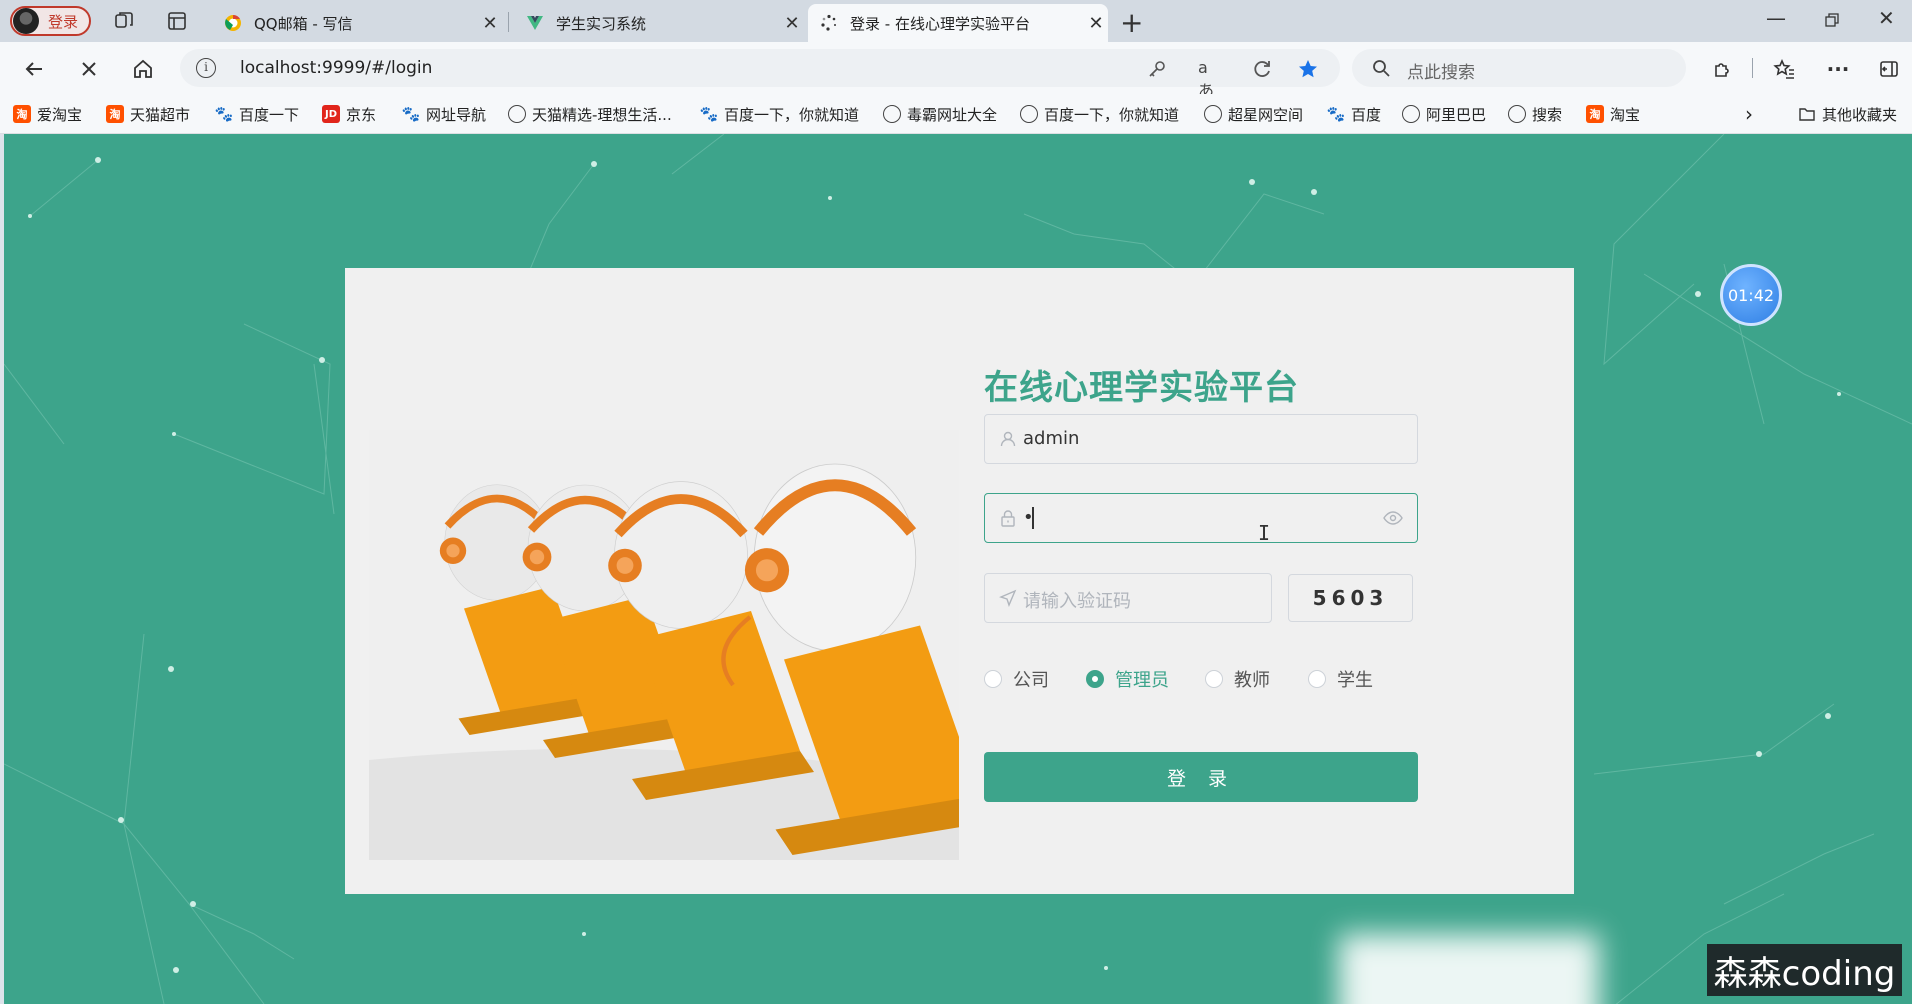 The height and width of the screenshot is (1004, 1912). I want to click on more-menu-icon: ···, so click(1838, 69).